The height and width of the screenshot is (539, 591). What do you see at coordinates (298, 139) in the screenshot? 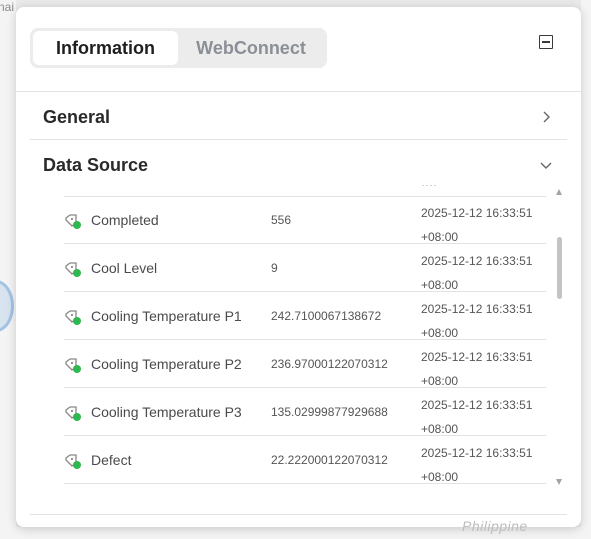
I see `section-divider` at bounding box center [298, 139].